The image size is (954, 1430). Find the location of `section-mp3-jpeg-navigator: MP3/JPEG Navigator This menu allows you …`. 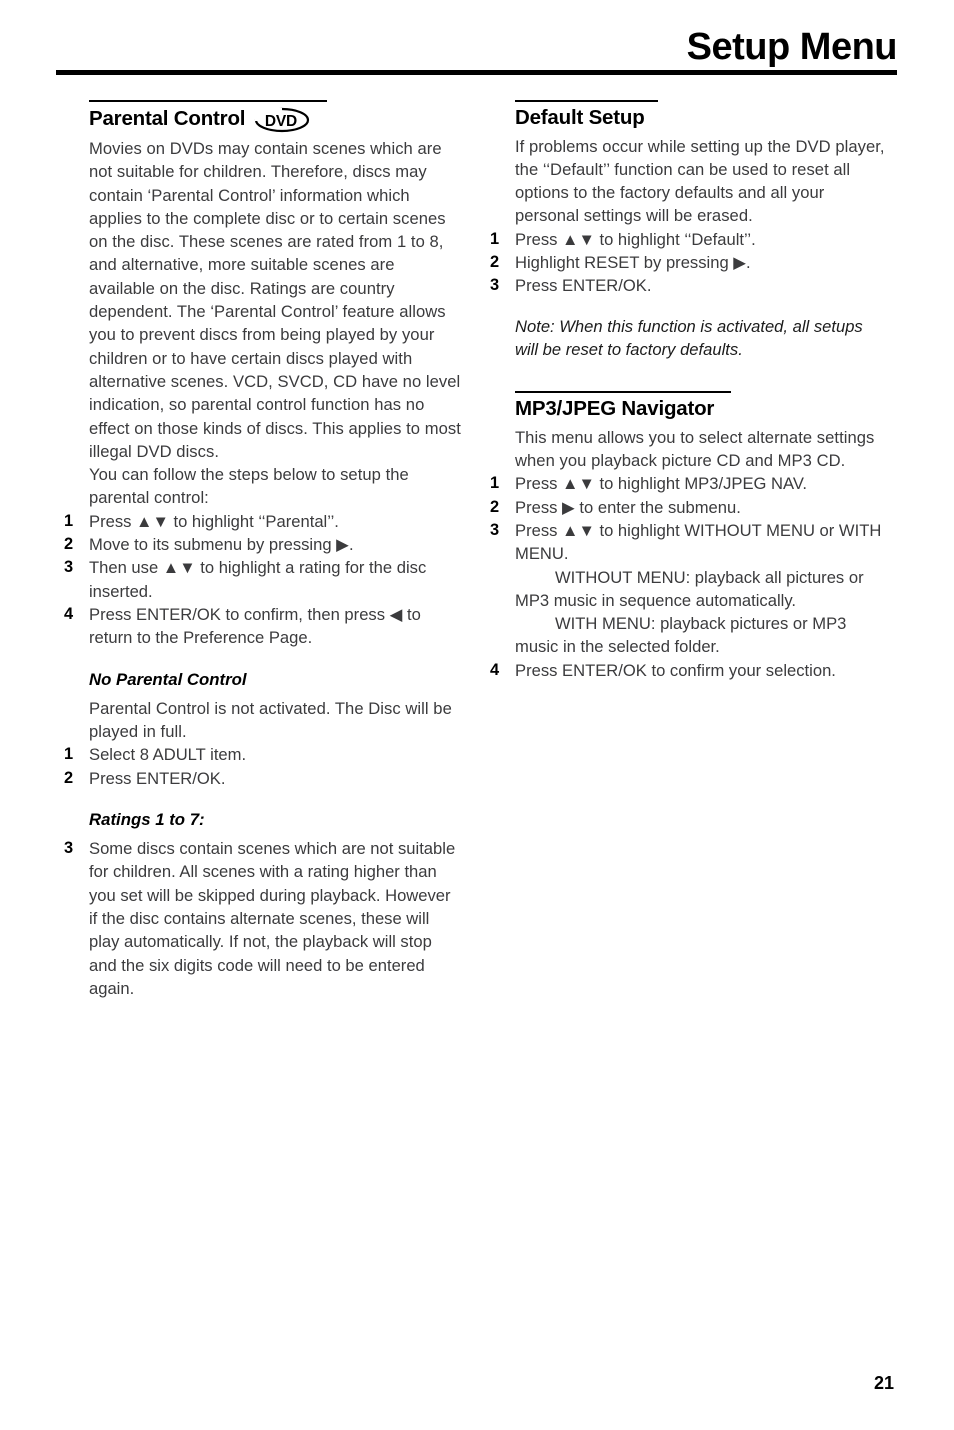

section-mp3-jpeg-navigator: MP3/JPEG Navigator This menu allows you … is located at coordinates (690, 536).